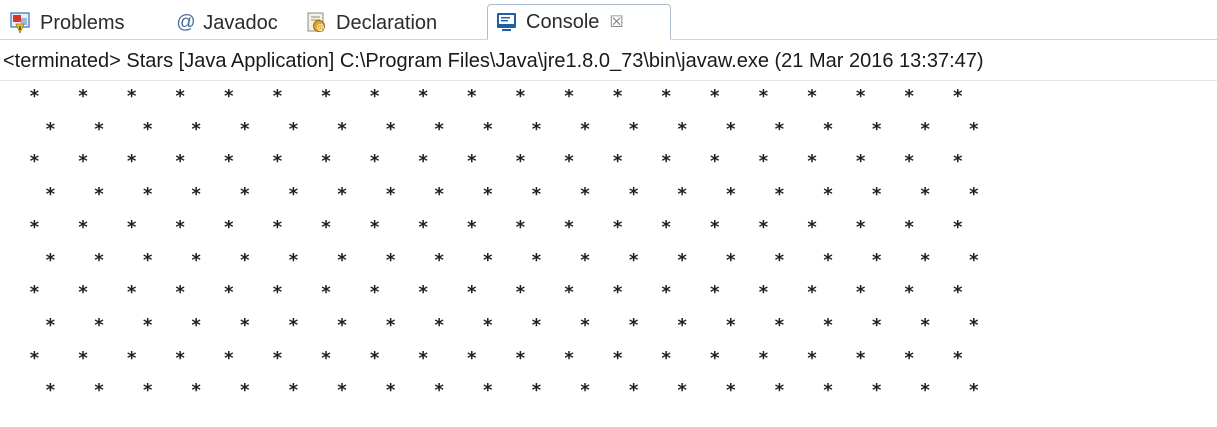 This screenshot has height=427, width=1217. What do you see at coordinates (227, 23) in the screenshot?
I see `tab-javadoc: @ Javadoc` at bounding box center [227, 23].